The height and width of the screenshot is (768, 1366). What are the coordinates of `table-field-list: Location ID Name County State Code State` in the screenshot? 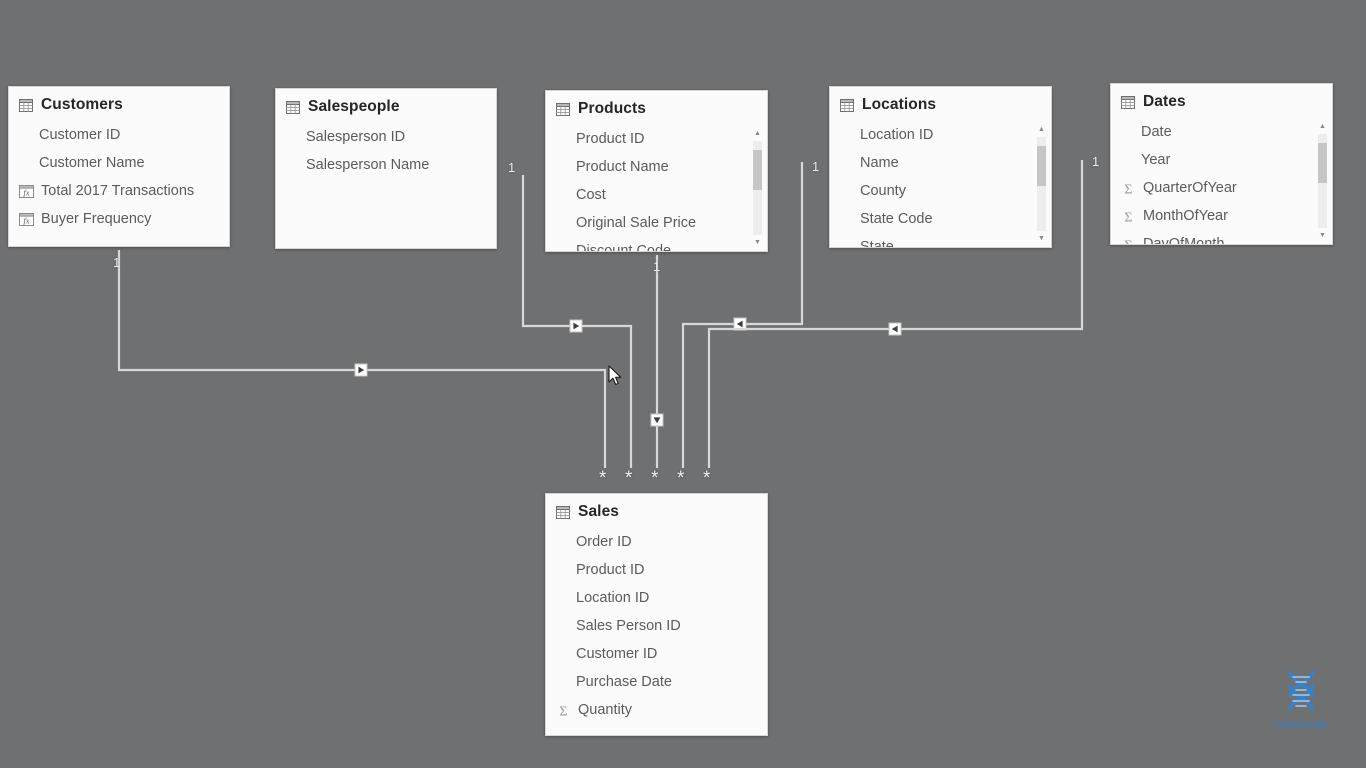 It's located at (940, 183).